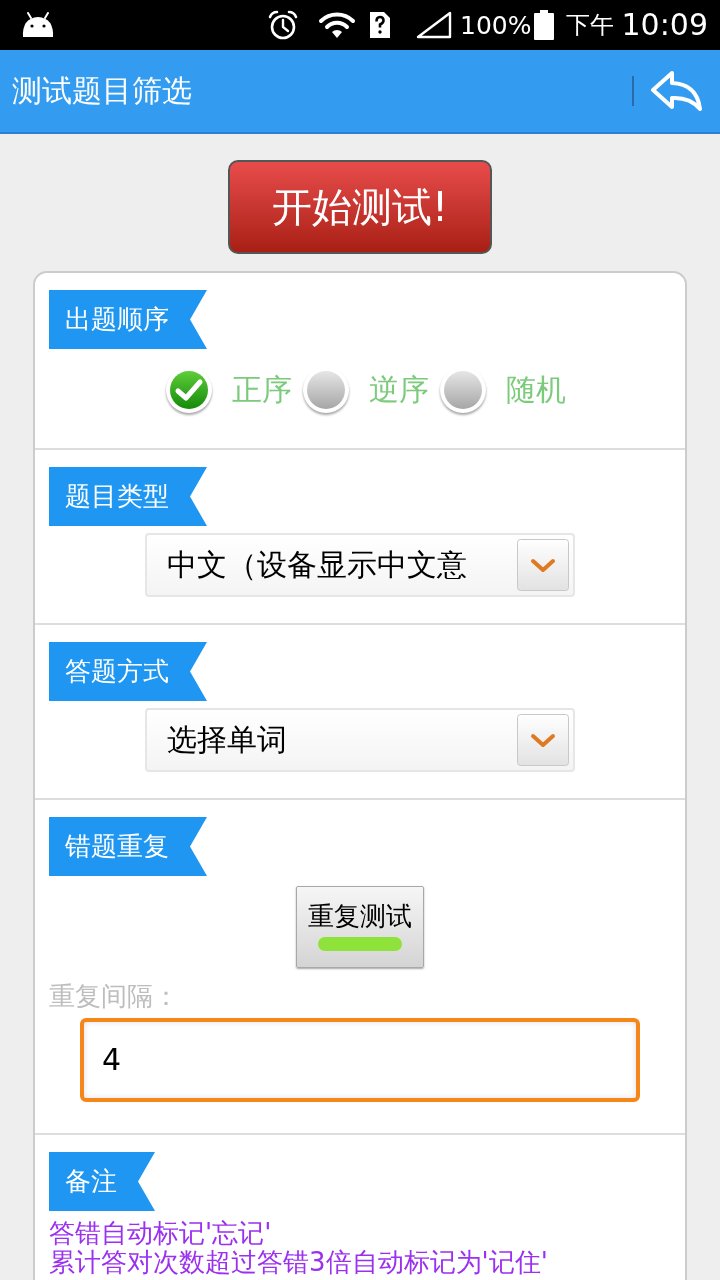 Image resolution: width=720 pixels, height=1280 pixels. What do you see at coordinates (160, 1233) in the screenshot?
I see `note-text: 答错自动标记'忘记'` at bounding box center [160, 1233].